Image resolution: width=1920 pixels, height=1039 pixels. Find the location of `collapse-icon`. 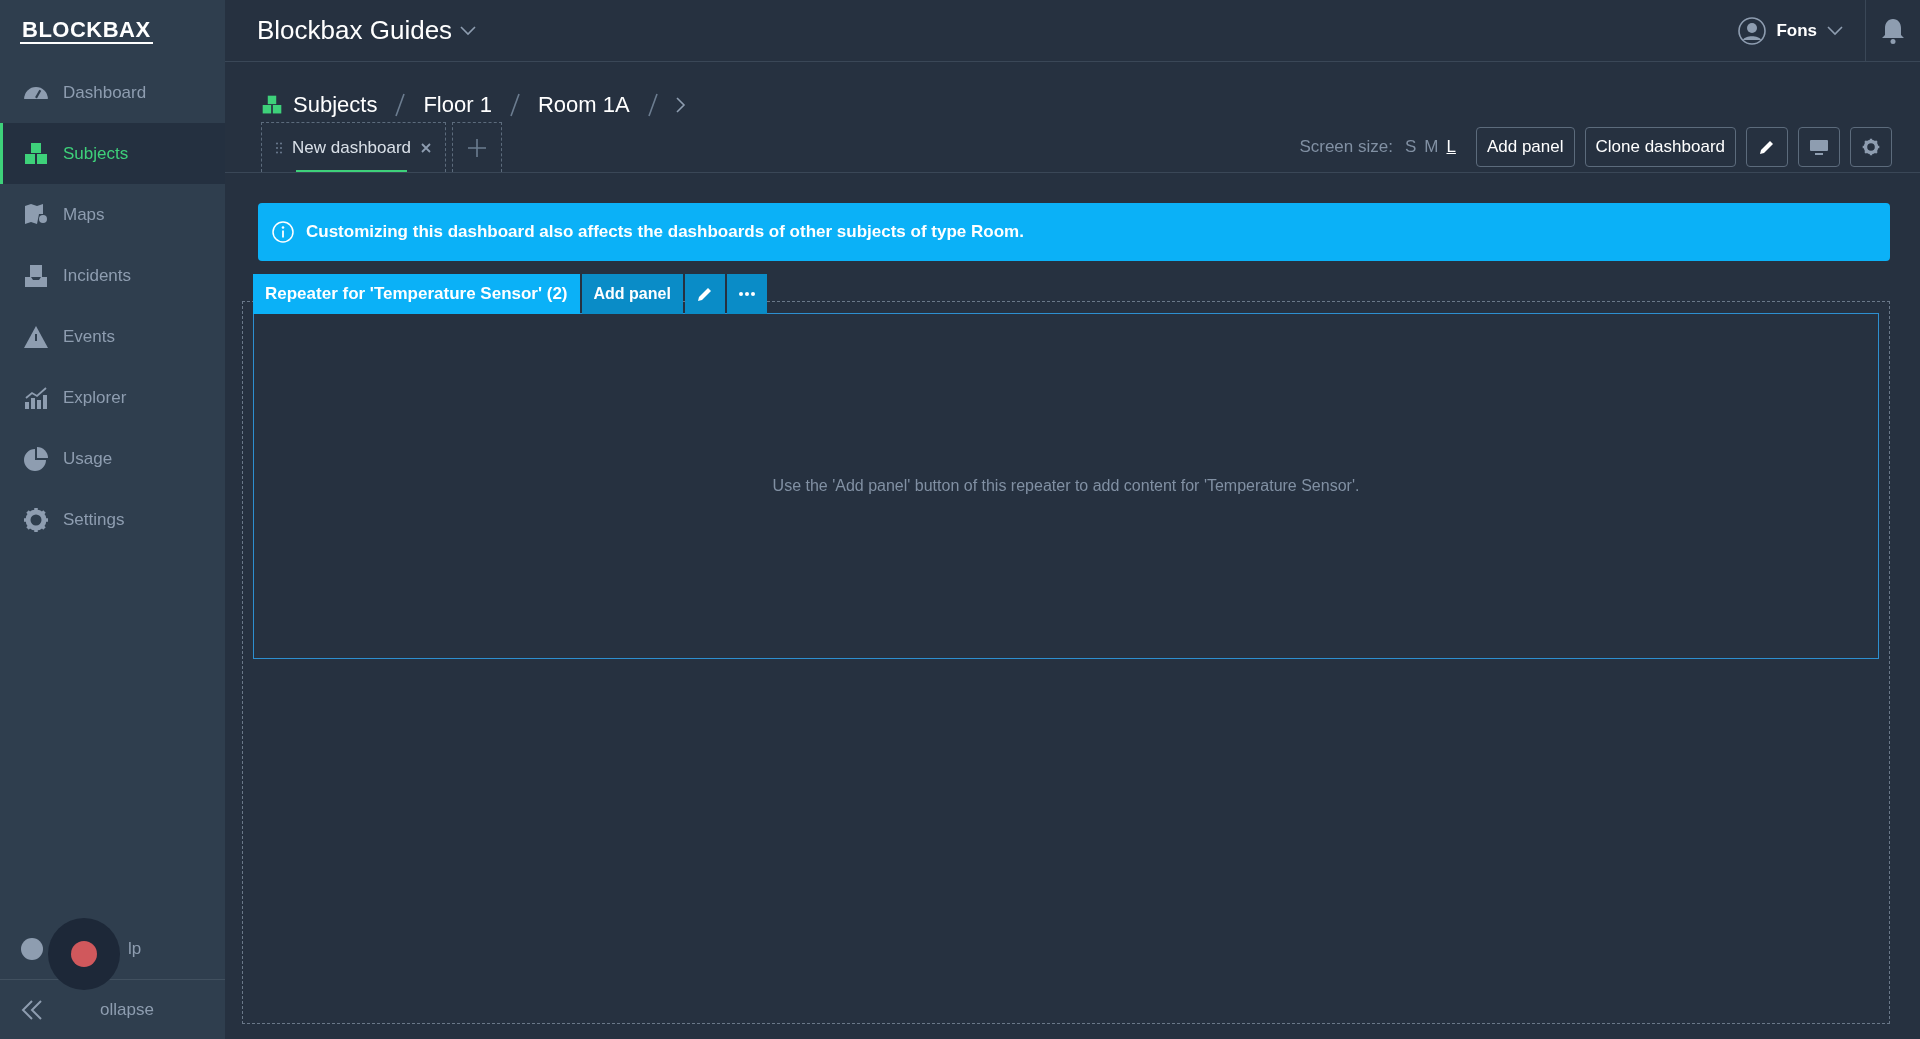

collapse-icon is located at coordinates (32, 1009).